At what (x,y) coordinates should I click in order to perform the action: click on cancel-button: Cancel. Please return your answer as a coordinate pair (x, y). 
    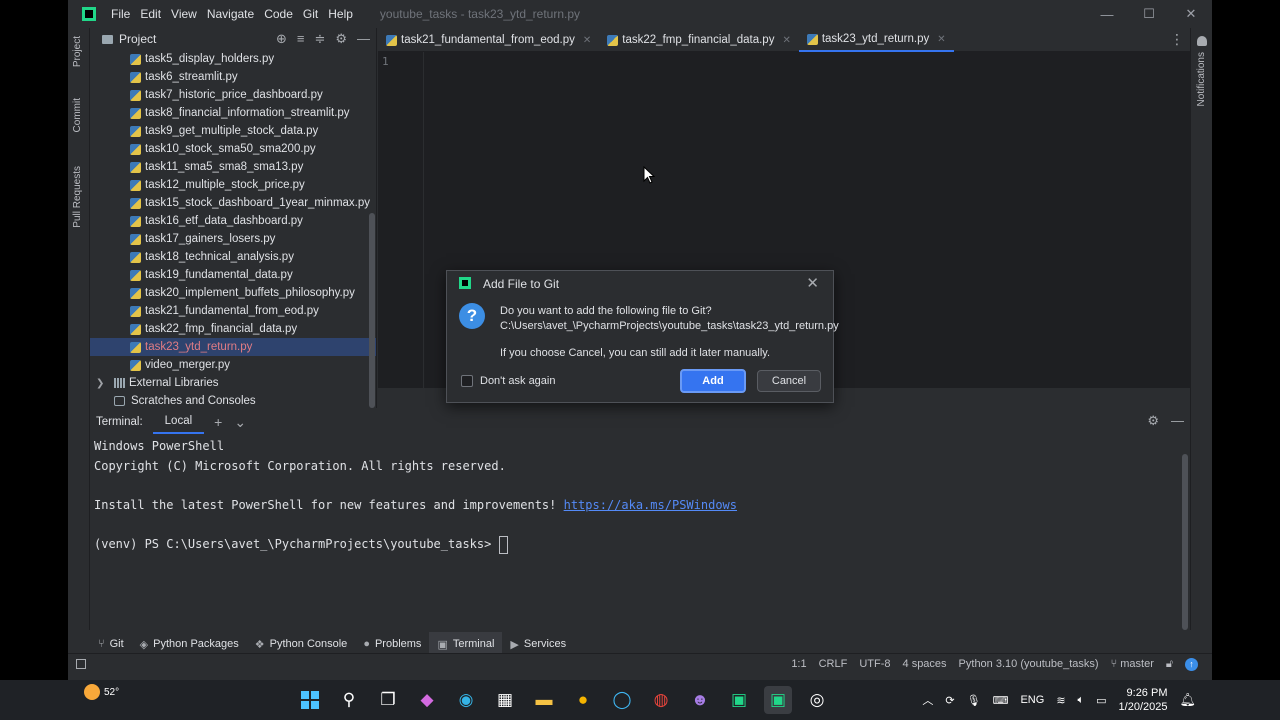
    Looking at the image, I should click on (789, 381).